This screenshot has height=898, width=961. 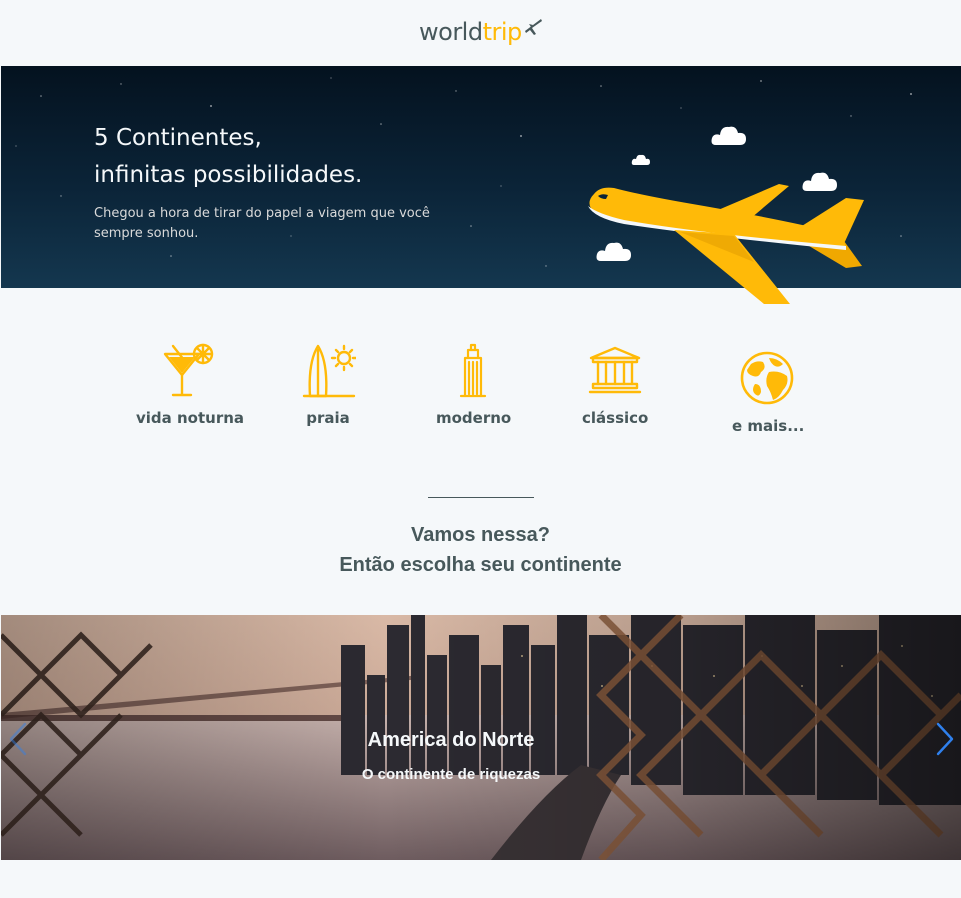 I want to click on slide-title: America do Norte, so click(x=451, y=740).